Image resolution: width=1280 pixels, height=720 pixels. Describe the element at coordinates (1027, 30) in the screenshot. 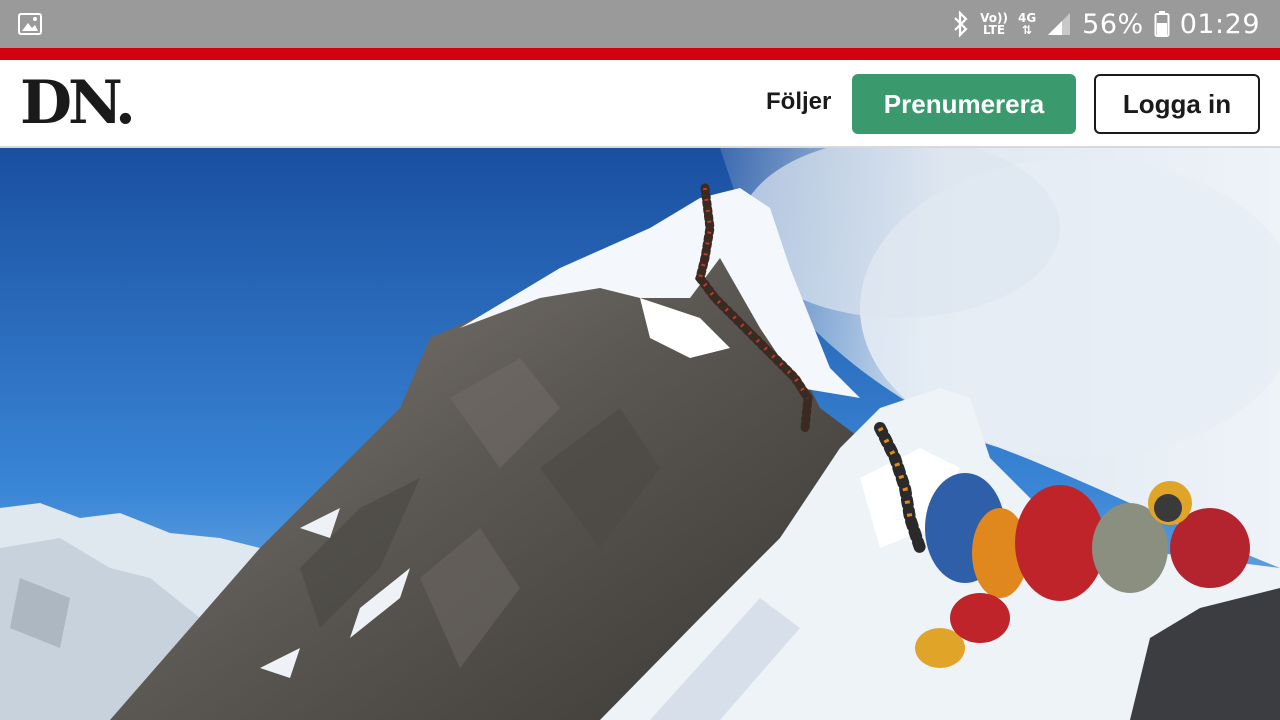

I see `data-arrows-icon: ⇅` at that location.